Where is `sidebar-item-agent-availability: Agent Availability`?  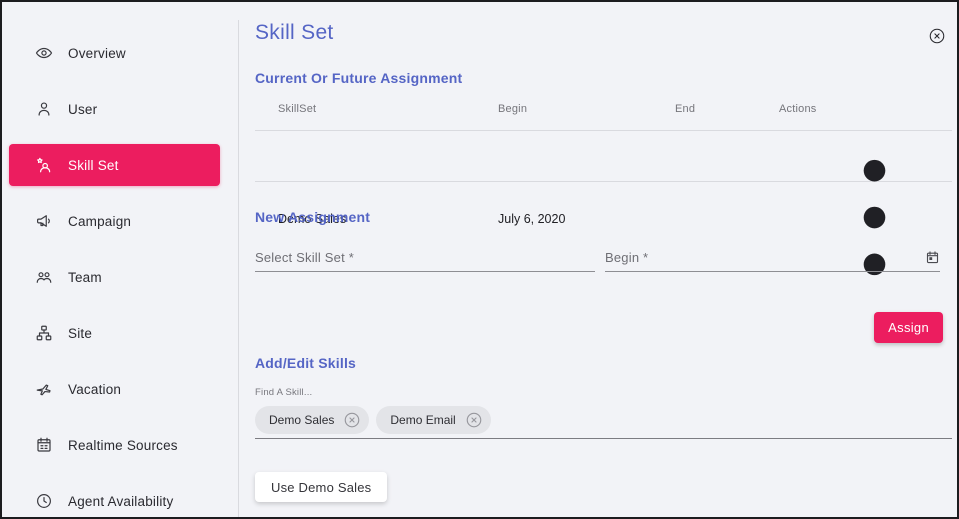
sidebar-item-agent-availability: Agent Availability is located at coordinates (114, 498).